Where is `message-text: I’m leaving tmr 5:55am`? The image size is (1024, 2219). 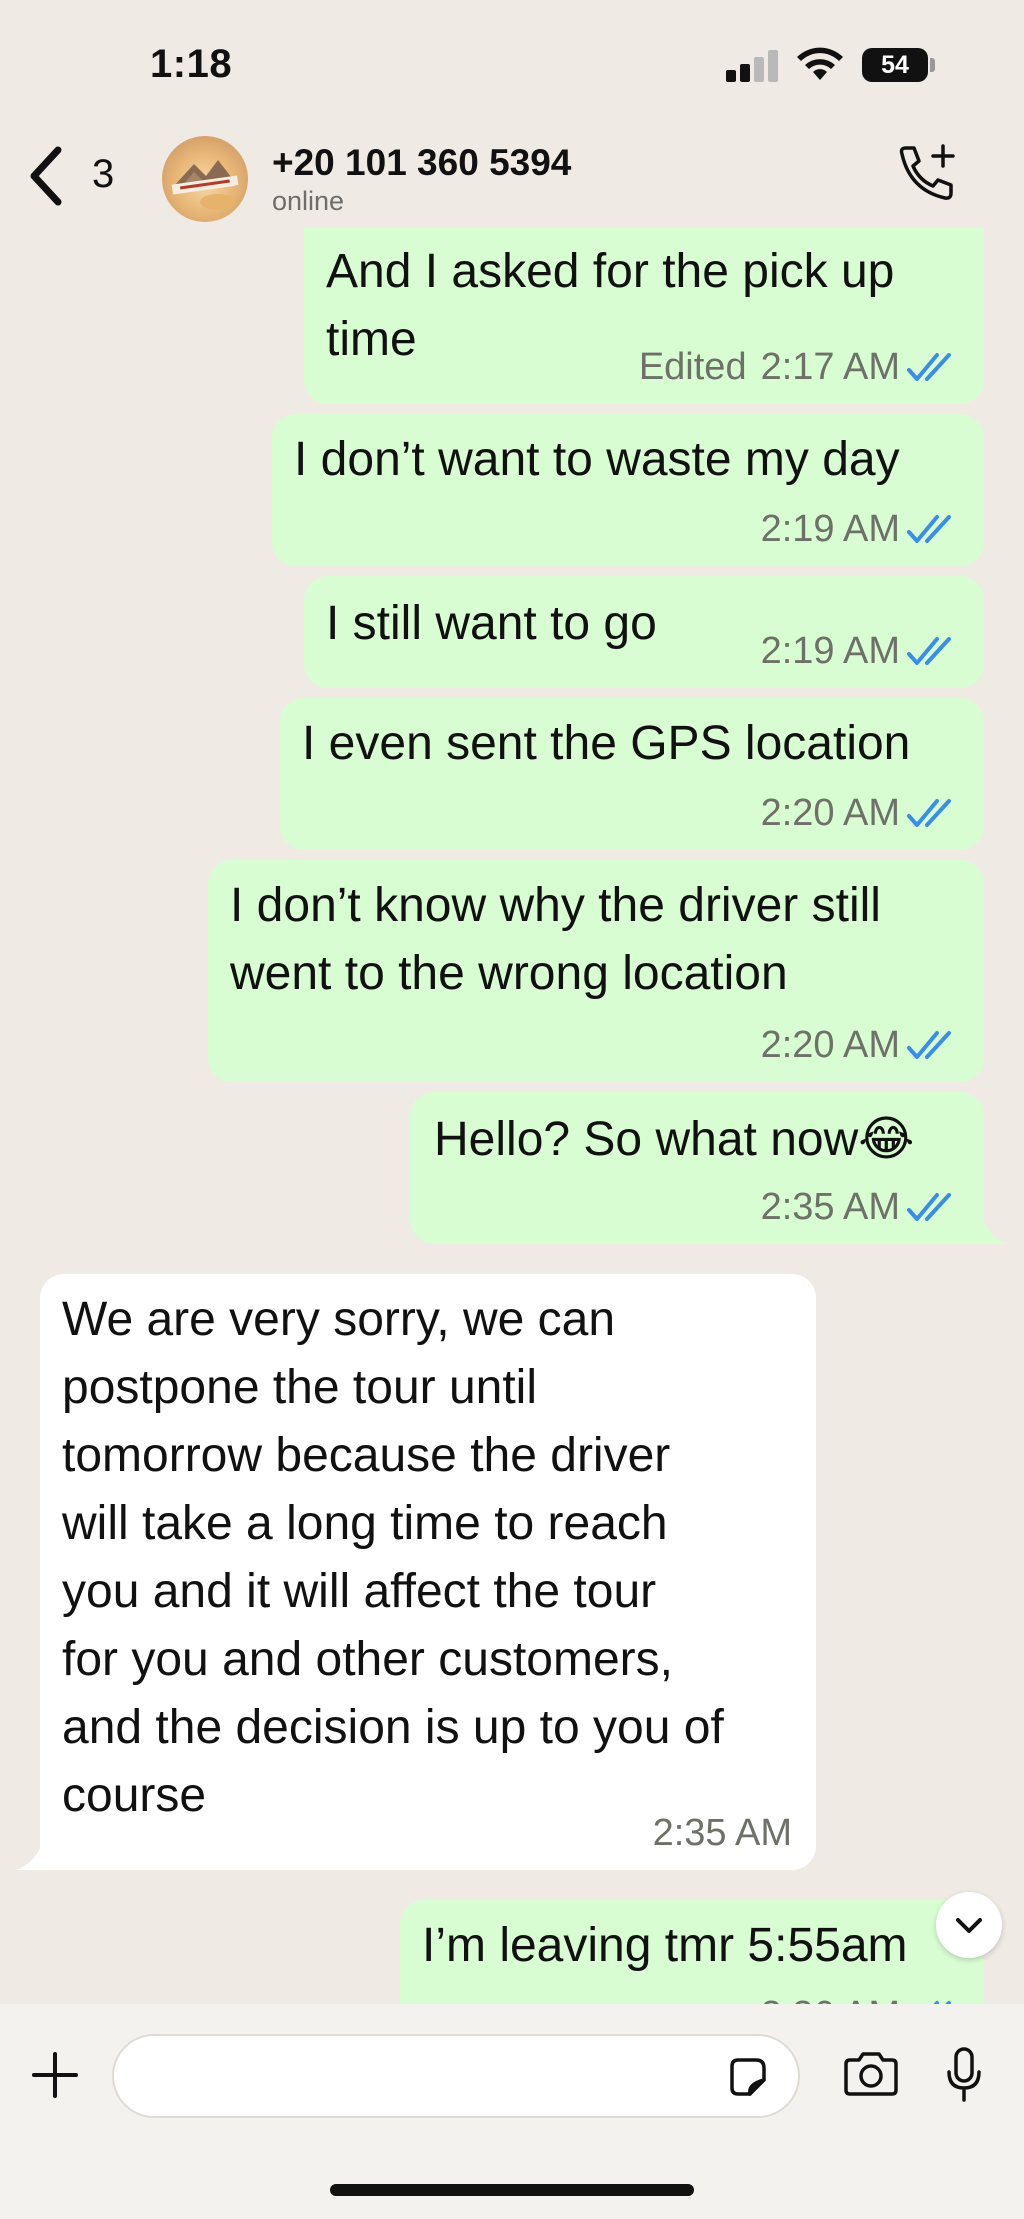 message-text: I’m leaving tmr 5:55am is located at coordinates (665, 1945).